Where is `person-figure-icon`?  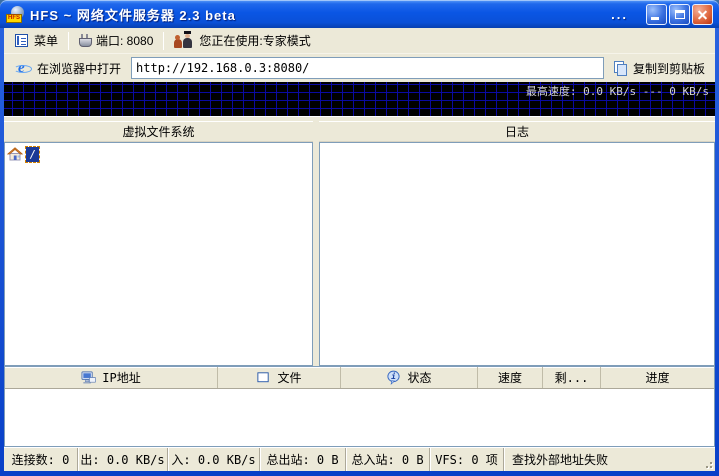
person-figure-icon is located at coordinates (178, 41).